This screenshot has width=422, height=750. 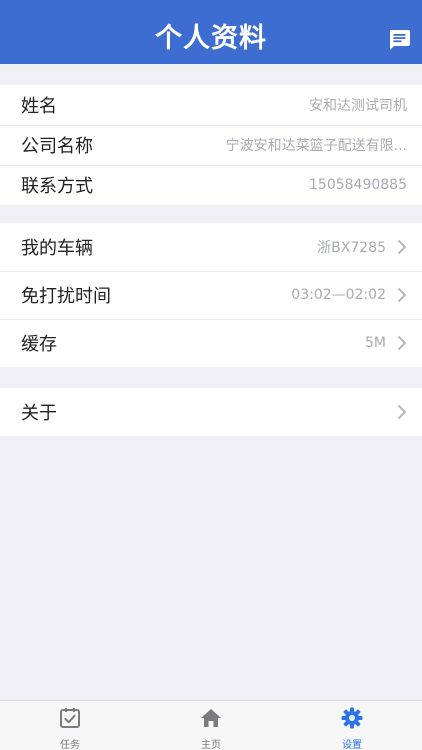 I want to click on vehicle-row: 我的车辆 浙BX7285, so click(x=211, y=247).